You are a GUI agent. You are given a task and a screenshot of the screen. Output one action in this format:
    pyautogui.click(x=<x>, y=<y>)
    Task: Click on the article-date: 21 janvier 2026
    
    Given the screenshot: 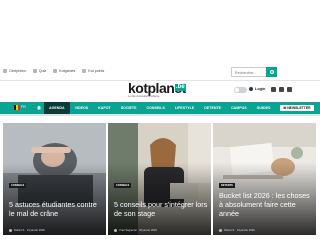 What is the action you would take?
    pyautogui.click(x=35, y=230)
    